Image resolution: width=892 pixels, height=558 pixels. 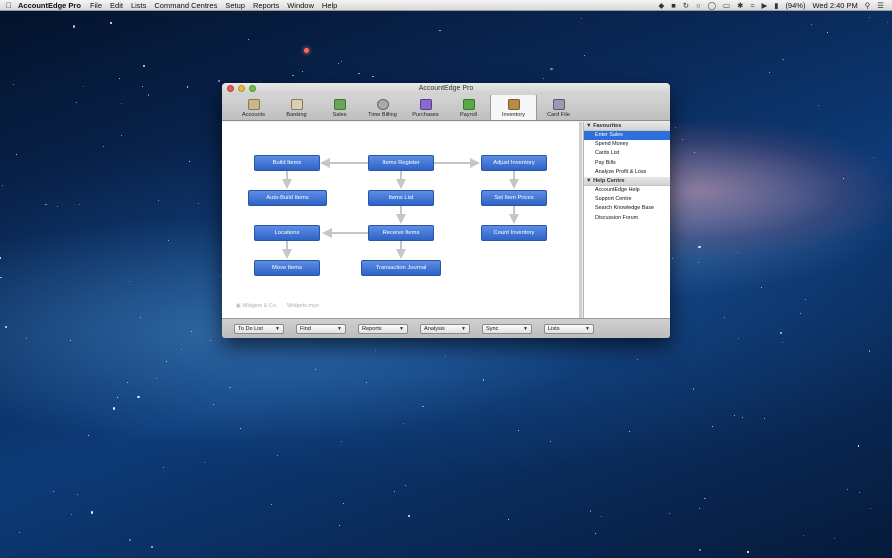 I want to click on banking-icon, so click(x=296, y=104).